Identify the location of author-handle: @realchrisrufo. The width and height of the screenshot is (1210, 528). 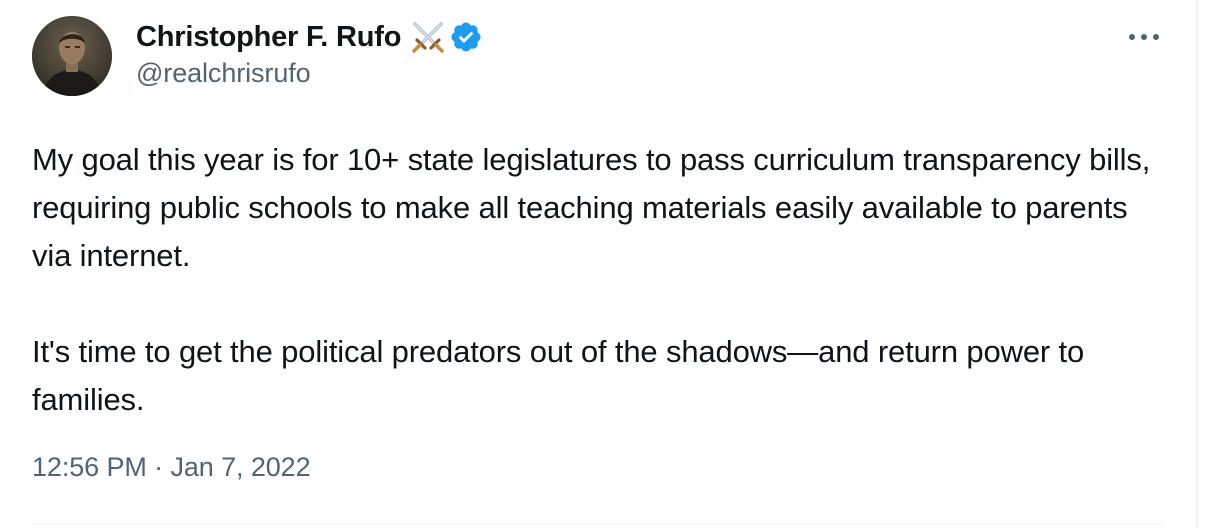
(309, 73).